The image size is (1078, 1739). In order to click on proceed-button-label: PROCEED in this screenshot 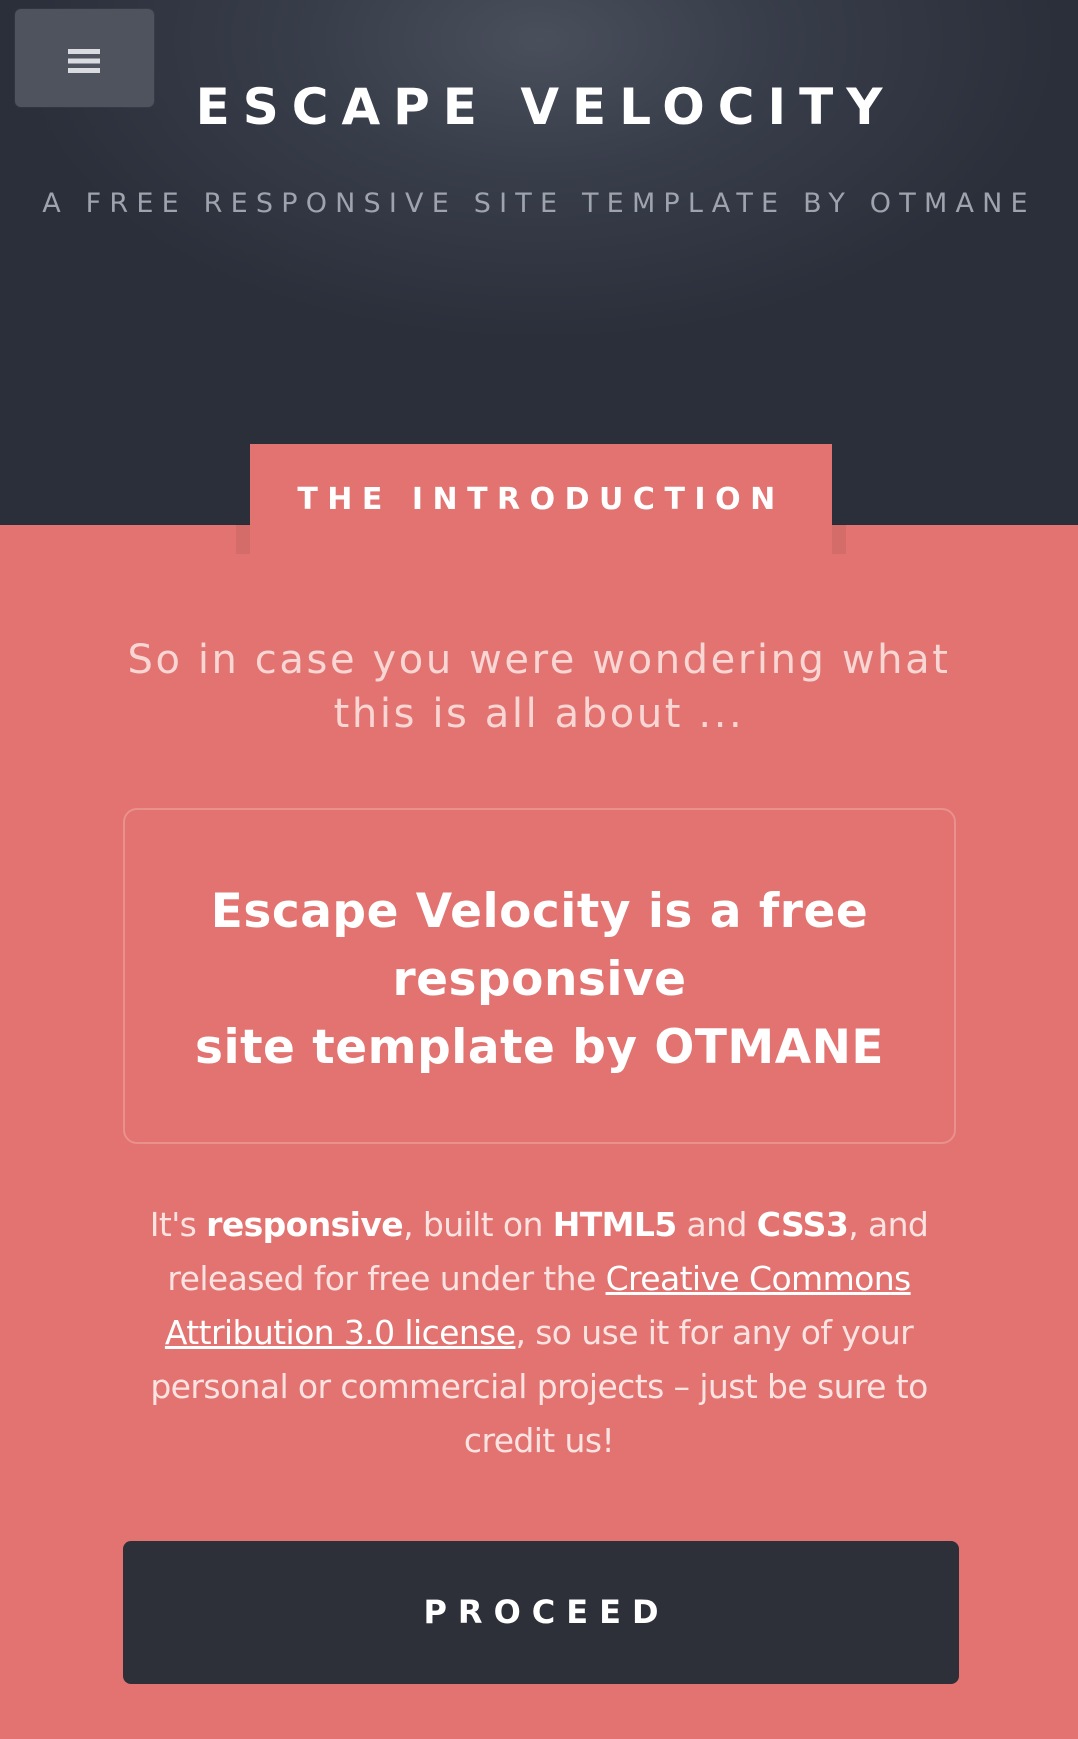, I will do `click(546, 1612)`.